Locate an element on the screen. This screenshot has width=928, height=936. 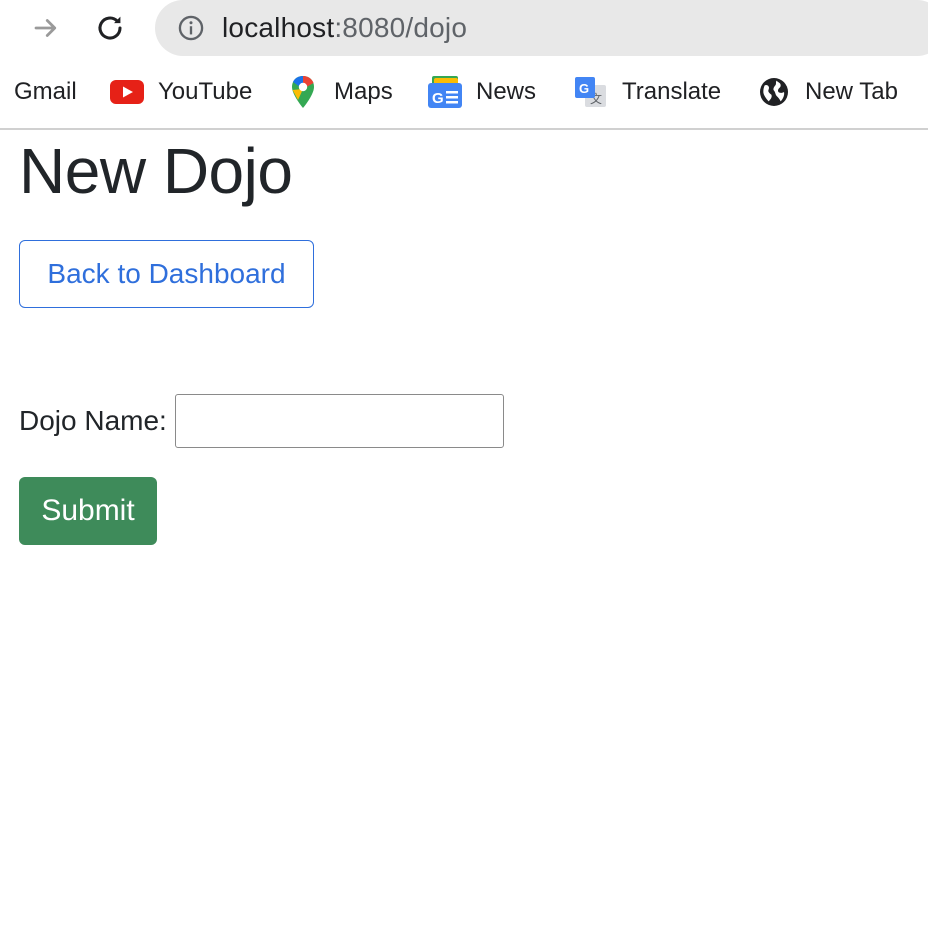
bookmark-translate: 文 G Translate is located at coordinates (647, 92).